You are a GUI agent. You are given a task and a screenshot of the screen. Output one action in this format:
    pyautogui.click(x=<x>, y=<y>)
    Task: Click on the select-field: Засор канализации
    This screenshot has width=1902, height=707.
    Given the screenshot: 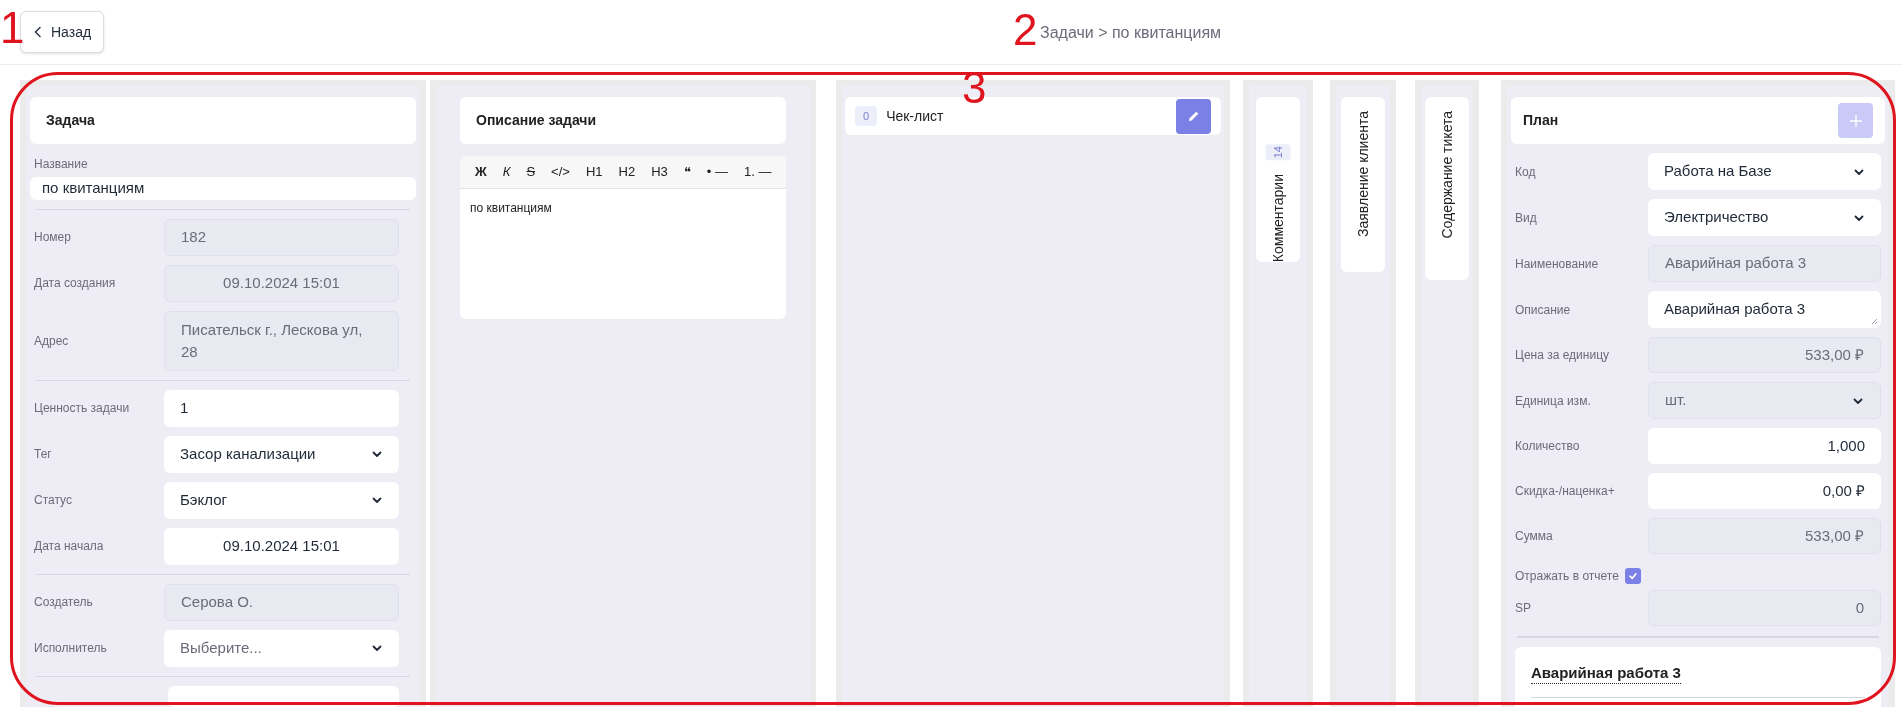 What is the action you would take?
    pyautogui.click(x=281, y=454)
    